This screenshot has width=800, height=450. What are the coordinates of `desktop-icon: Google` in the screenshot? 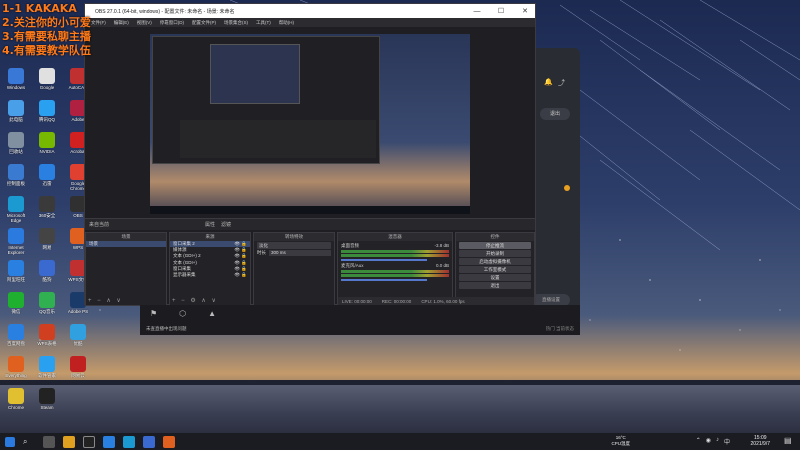 It's located at (47, 81).